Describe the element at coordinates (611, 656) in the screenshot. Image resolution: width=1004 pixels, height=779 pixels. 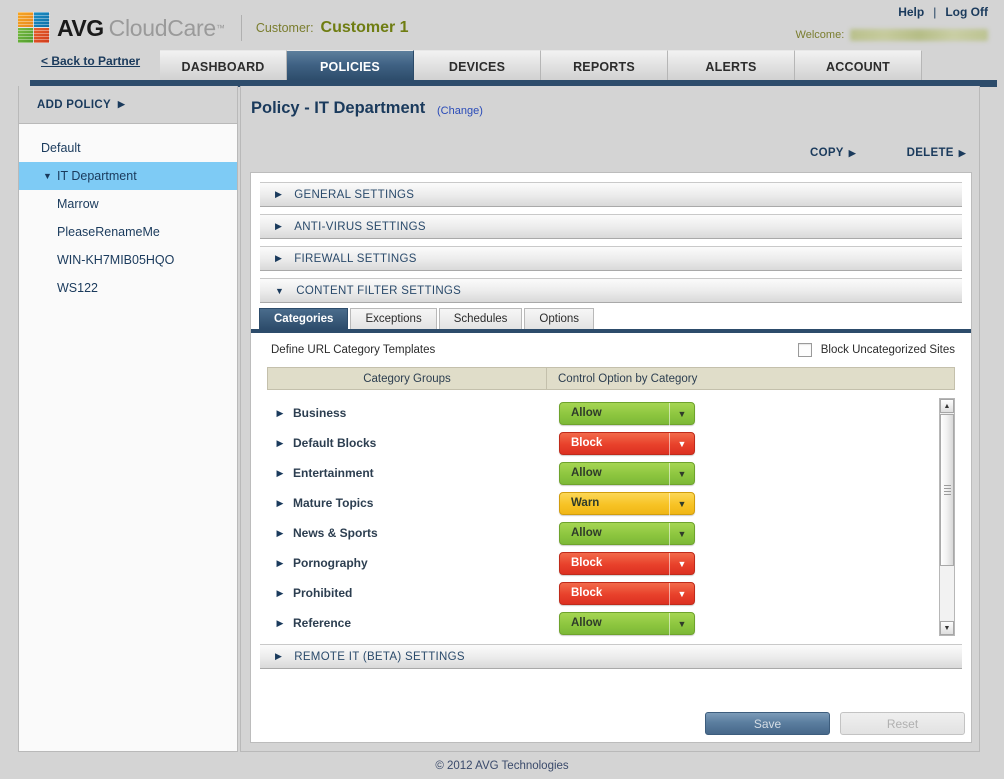
I see `section-remote-it-beta-settings: ▶ REMOTE IT (BETA) SETTINGS` at that location.